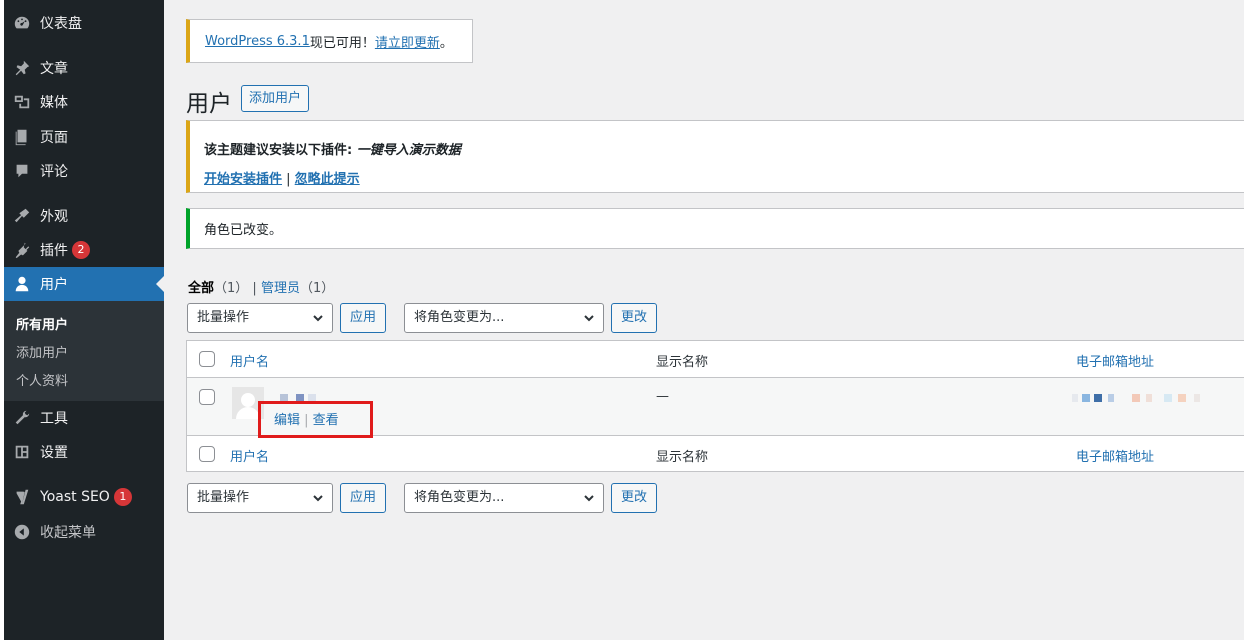  I want to click on filter-all: 全部, so click(201, 288).